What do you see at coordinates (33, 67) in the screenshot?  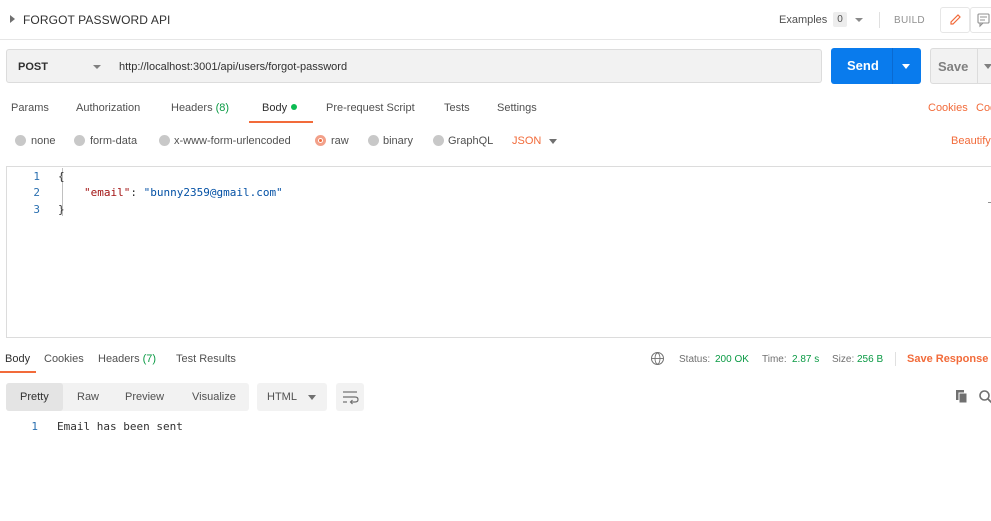 I see `method-value: POST` at bounding box center [33, 67].